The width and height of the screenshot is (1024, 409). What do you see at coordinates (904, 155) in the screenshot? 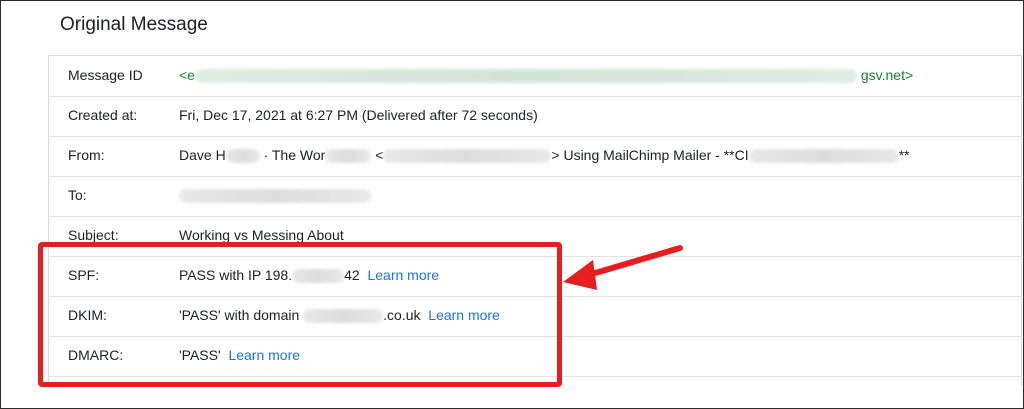
I see `from-mailer-end: **` at bounding box center [904, 155].